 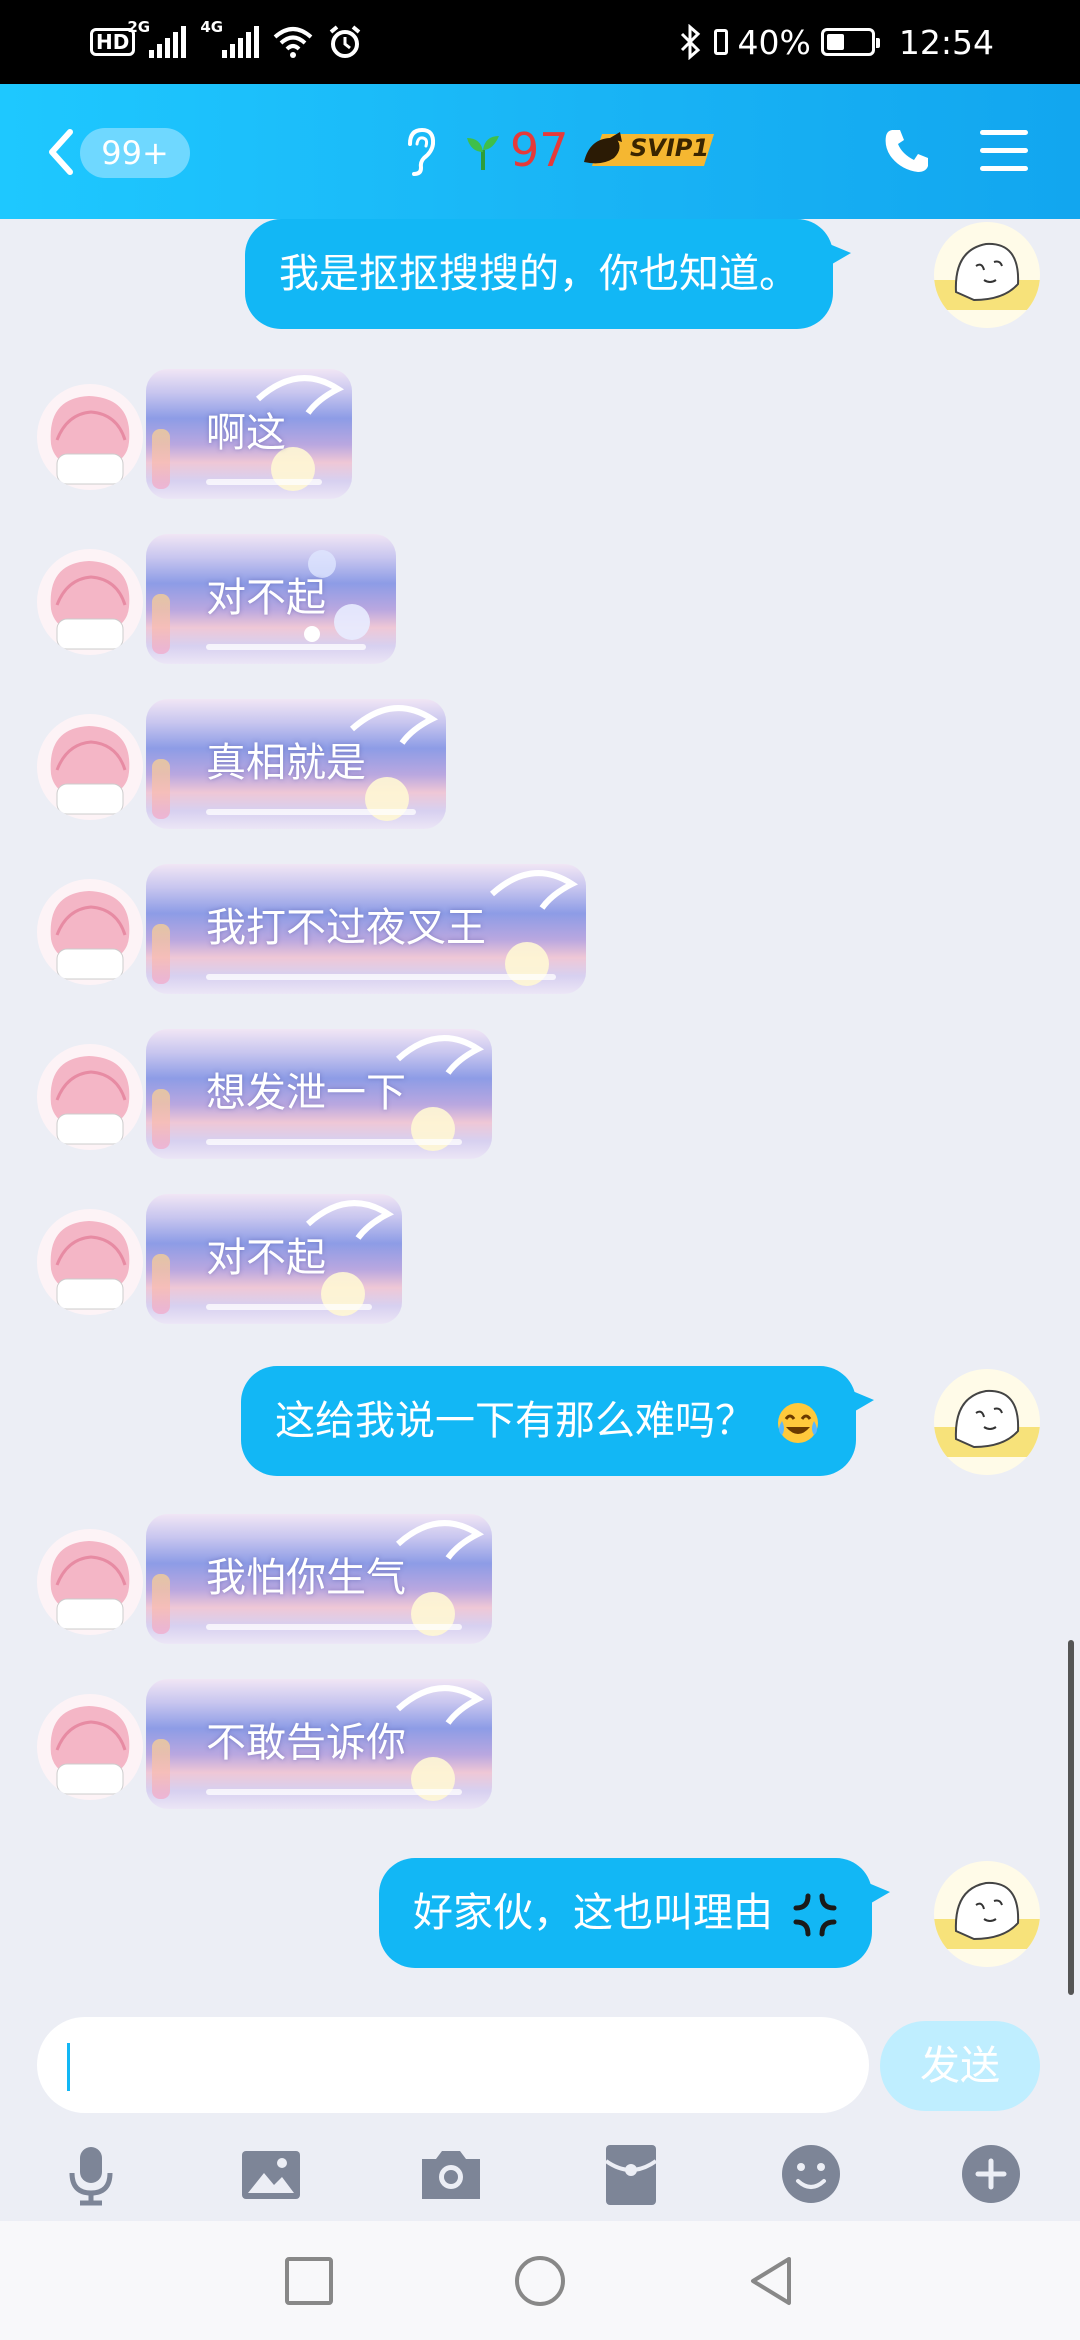 I want to click on battery-fill, so click(x=835, y=42).